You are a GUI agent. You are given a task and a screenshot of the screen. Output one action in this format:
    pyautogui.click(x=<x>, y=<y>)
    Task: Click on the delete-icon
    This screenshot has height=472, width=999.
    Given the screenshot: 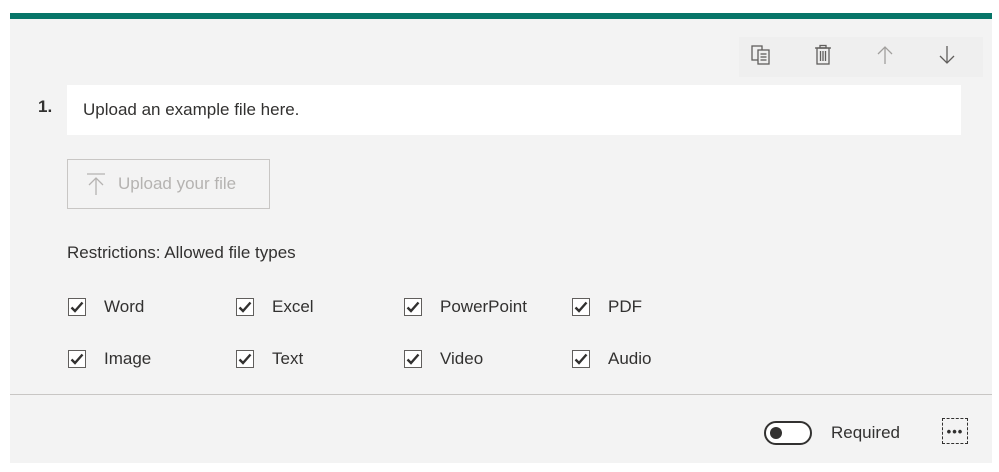 What is the action you would take?
    pyautogui.click(x=823, y=57)
    